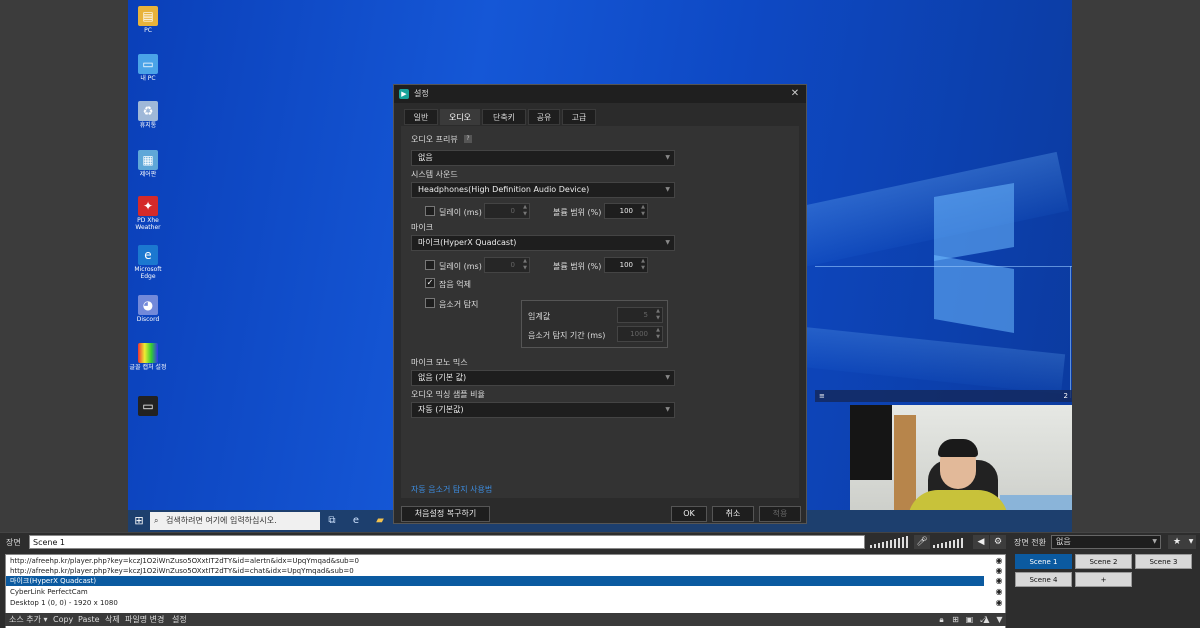  What do you see at coordinates (28, 619) in the screenshot?
I see `add-source-button: 소스 추가 ▾` at bounding box center [28, 619].